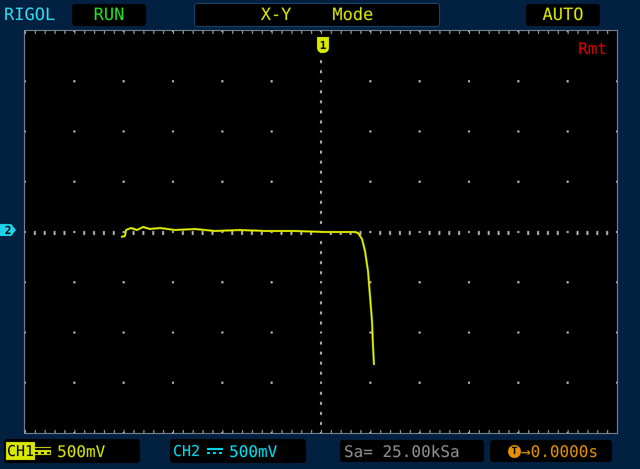 The image size is (640, 469). What do you see at coordinates (563, 15) in the screenshot?
I see `trigger-mode: AUTO` at bounding box center [563, 15].